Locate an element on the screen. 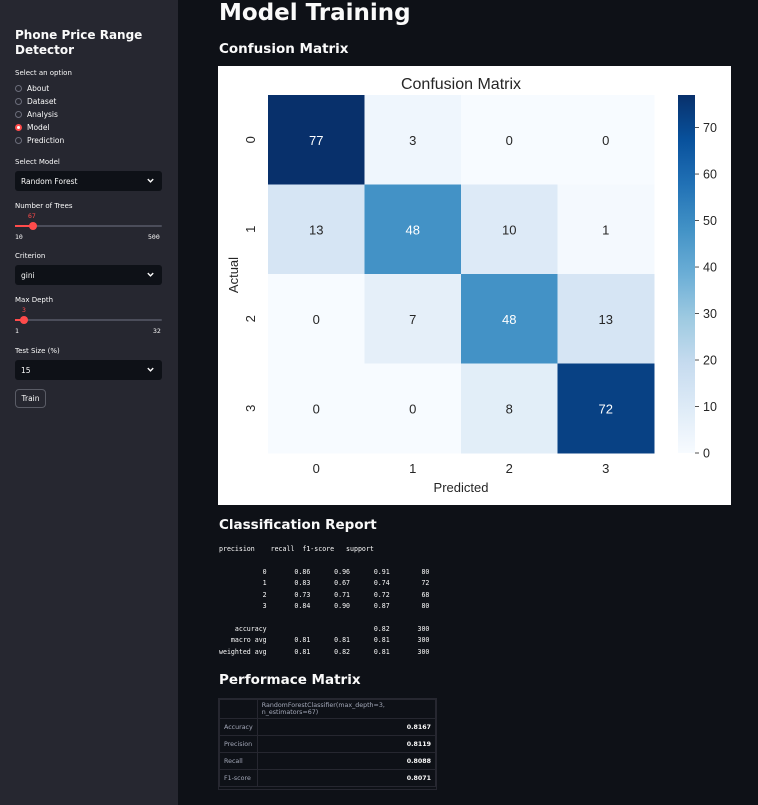 The image size is (758, 805). cell-value-label: 77 is located at coordinates (316, 140).